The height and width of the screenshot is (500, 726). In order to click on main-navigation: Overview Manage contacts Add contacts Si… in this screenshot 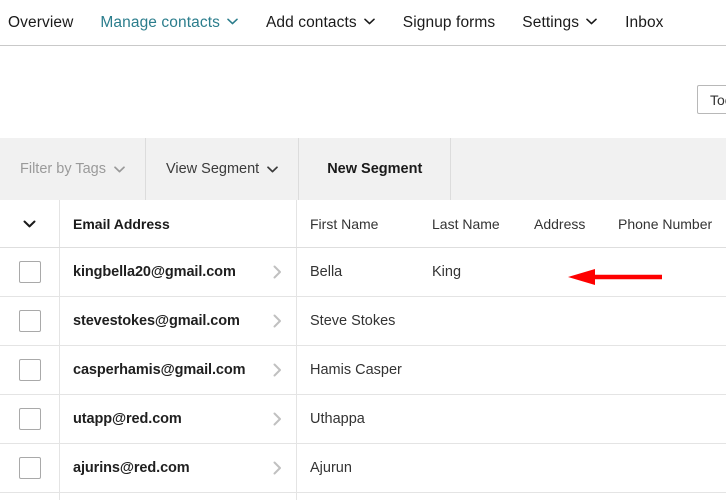, I will do `click(363, 23)`.